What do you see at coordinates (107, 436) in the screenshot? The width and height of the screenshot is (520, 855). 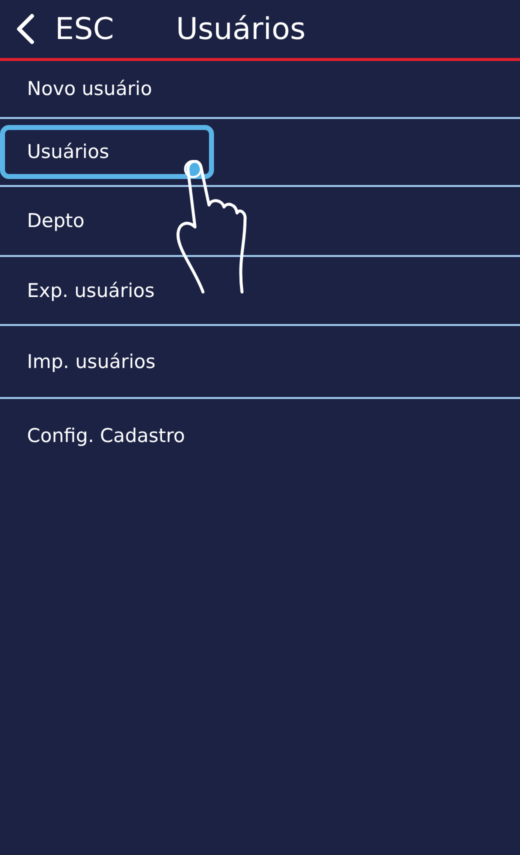 I see `menu-item: Config. Cadastro` at bounding box center [107, 436].